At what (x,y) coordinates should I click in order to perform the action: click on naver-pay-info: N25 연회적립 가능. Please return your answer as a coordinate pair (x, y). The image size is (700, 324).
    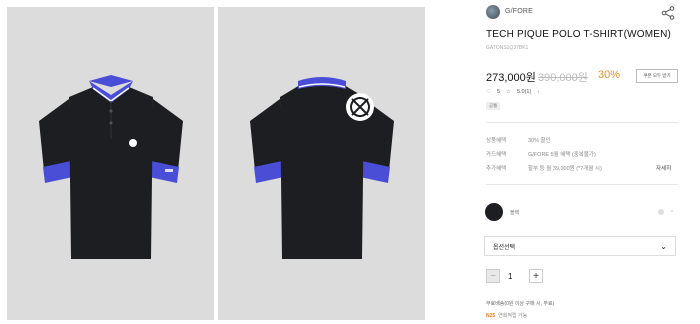
    Looking at the image, I should click on (507, 316).